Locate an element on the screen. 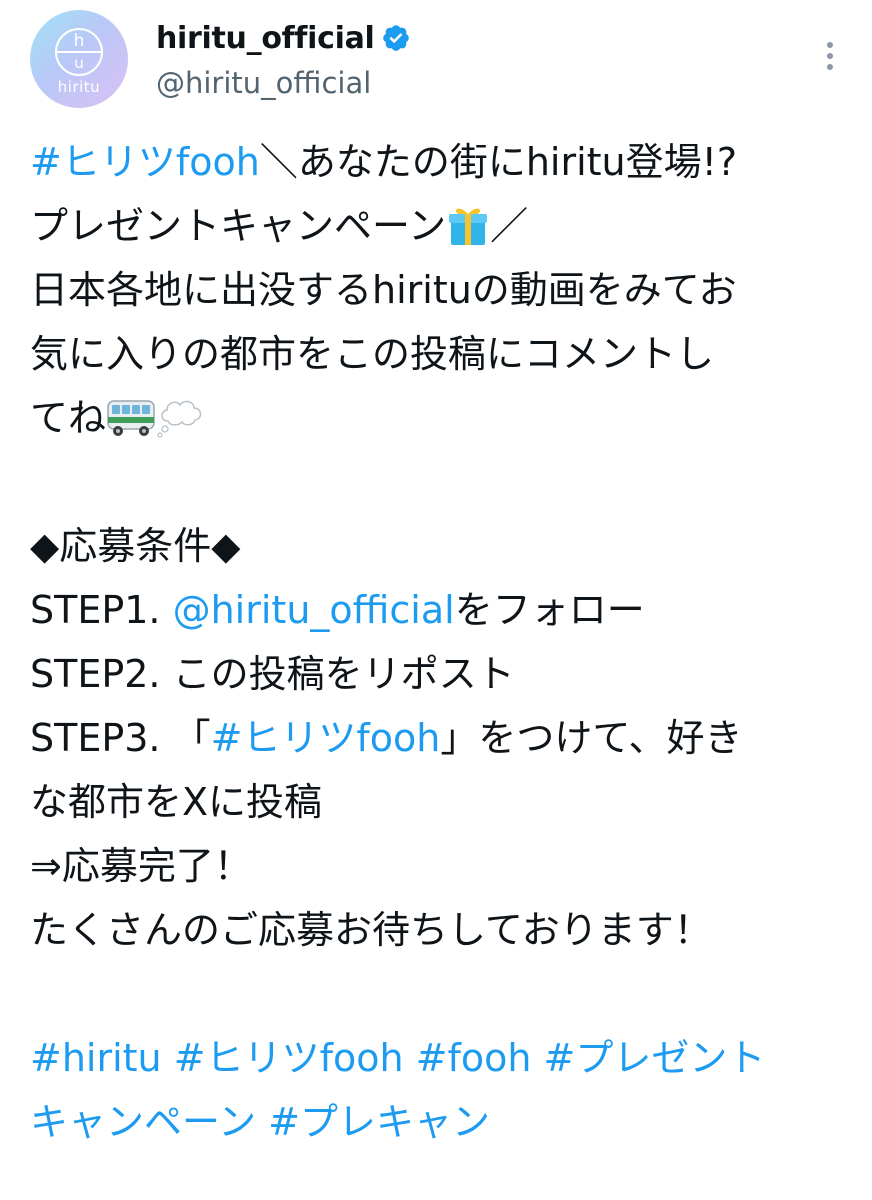  mention-link: @hiritu_official is located at coordinates (314, 610).